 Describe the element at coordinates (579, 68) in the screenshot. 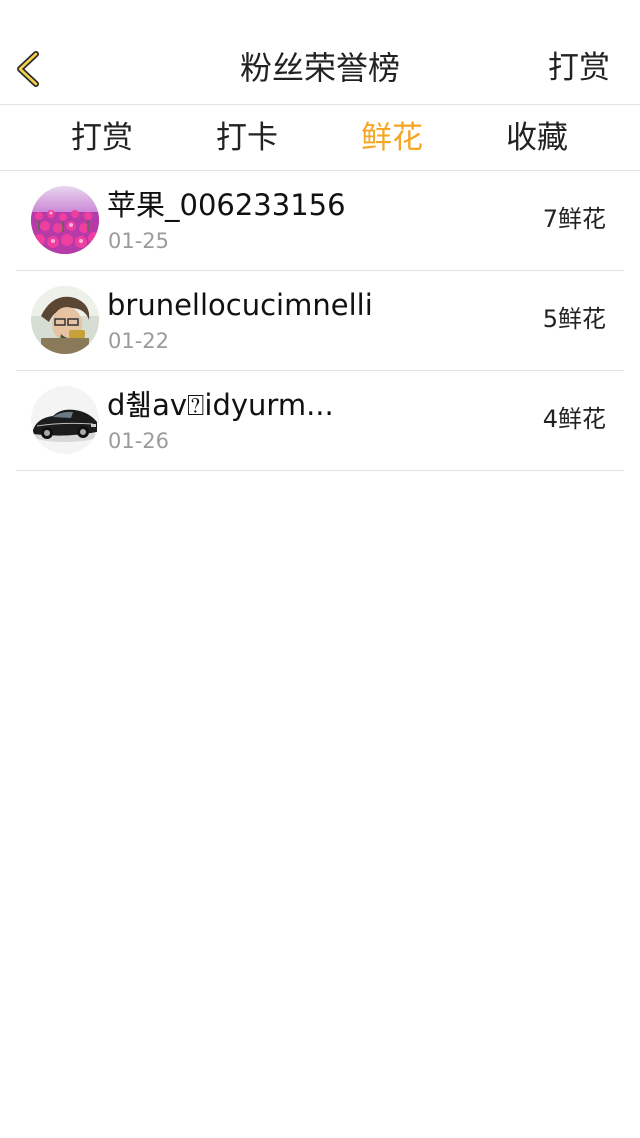

I see `reward-button: 打赏` at that location.